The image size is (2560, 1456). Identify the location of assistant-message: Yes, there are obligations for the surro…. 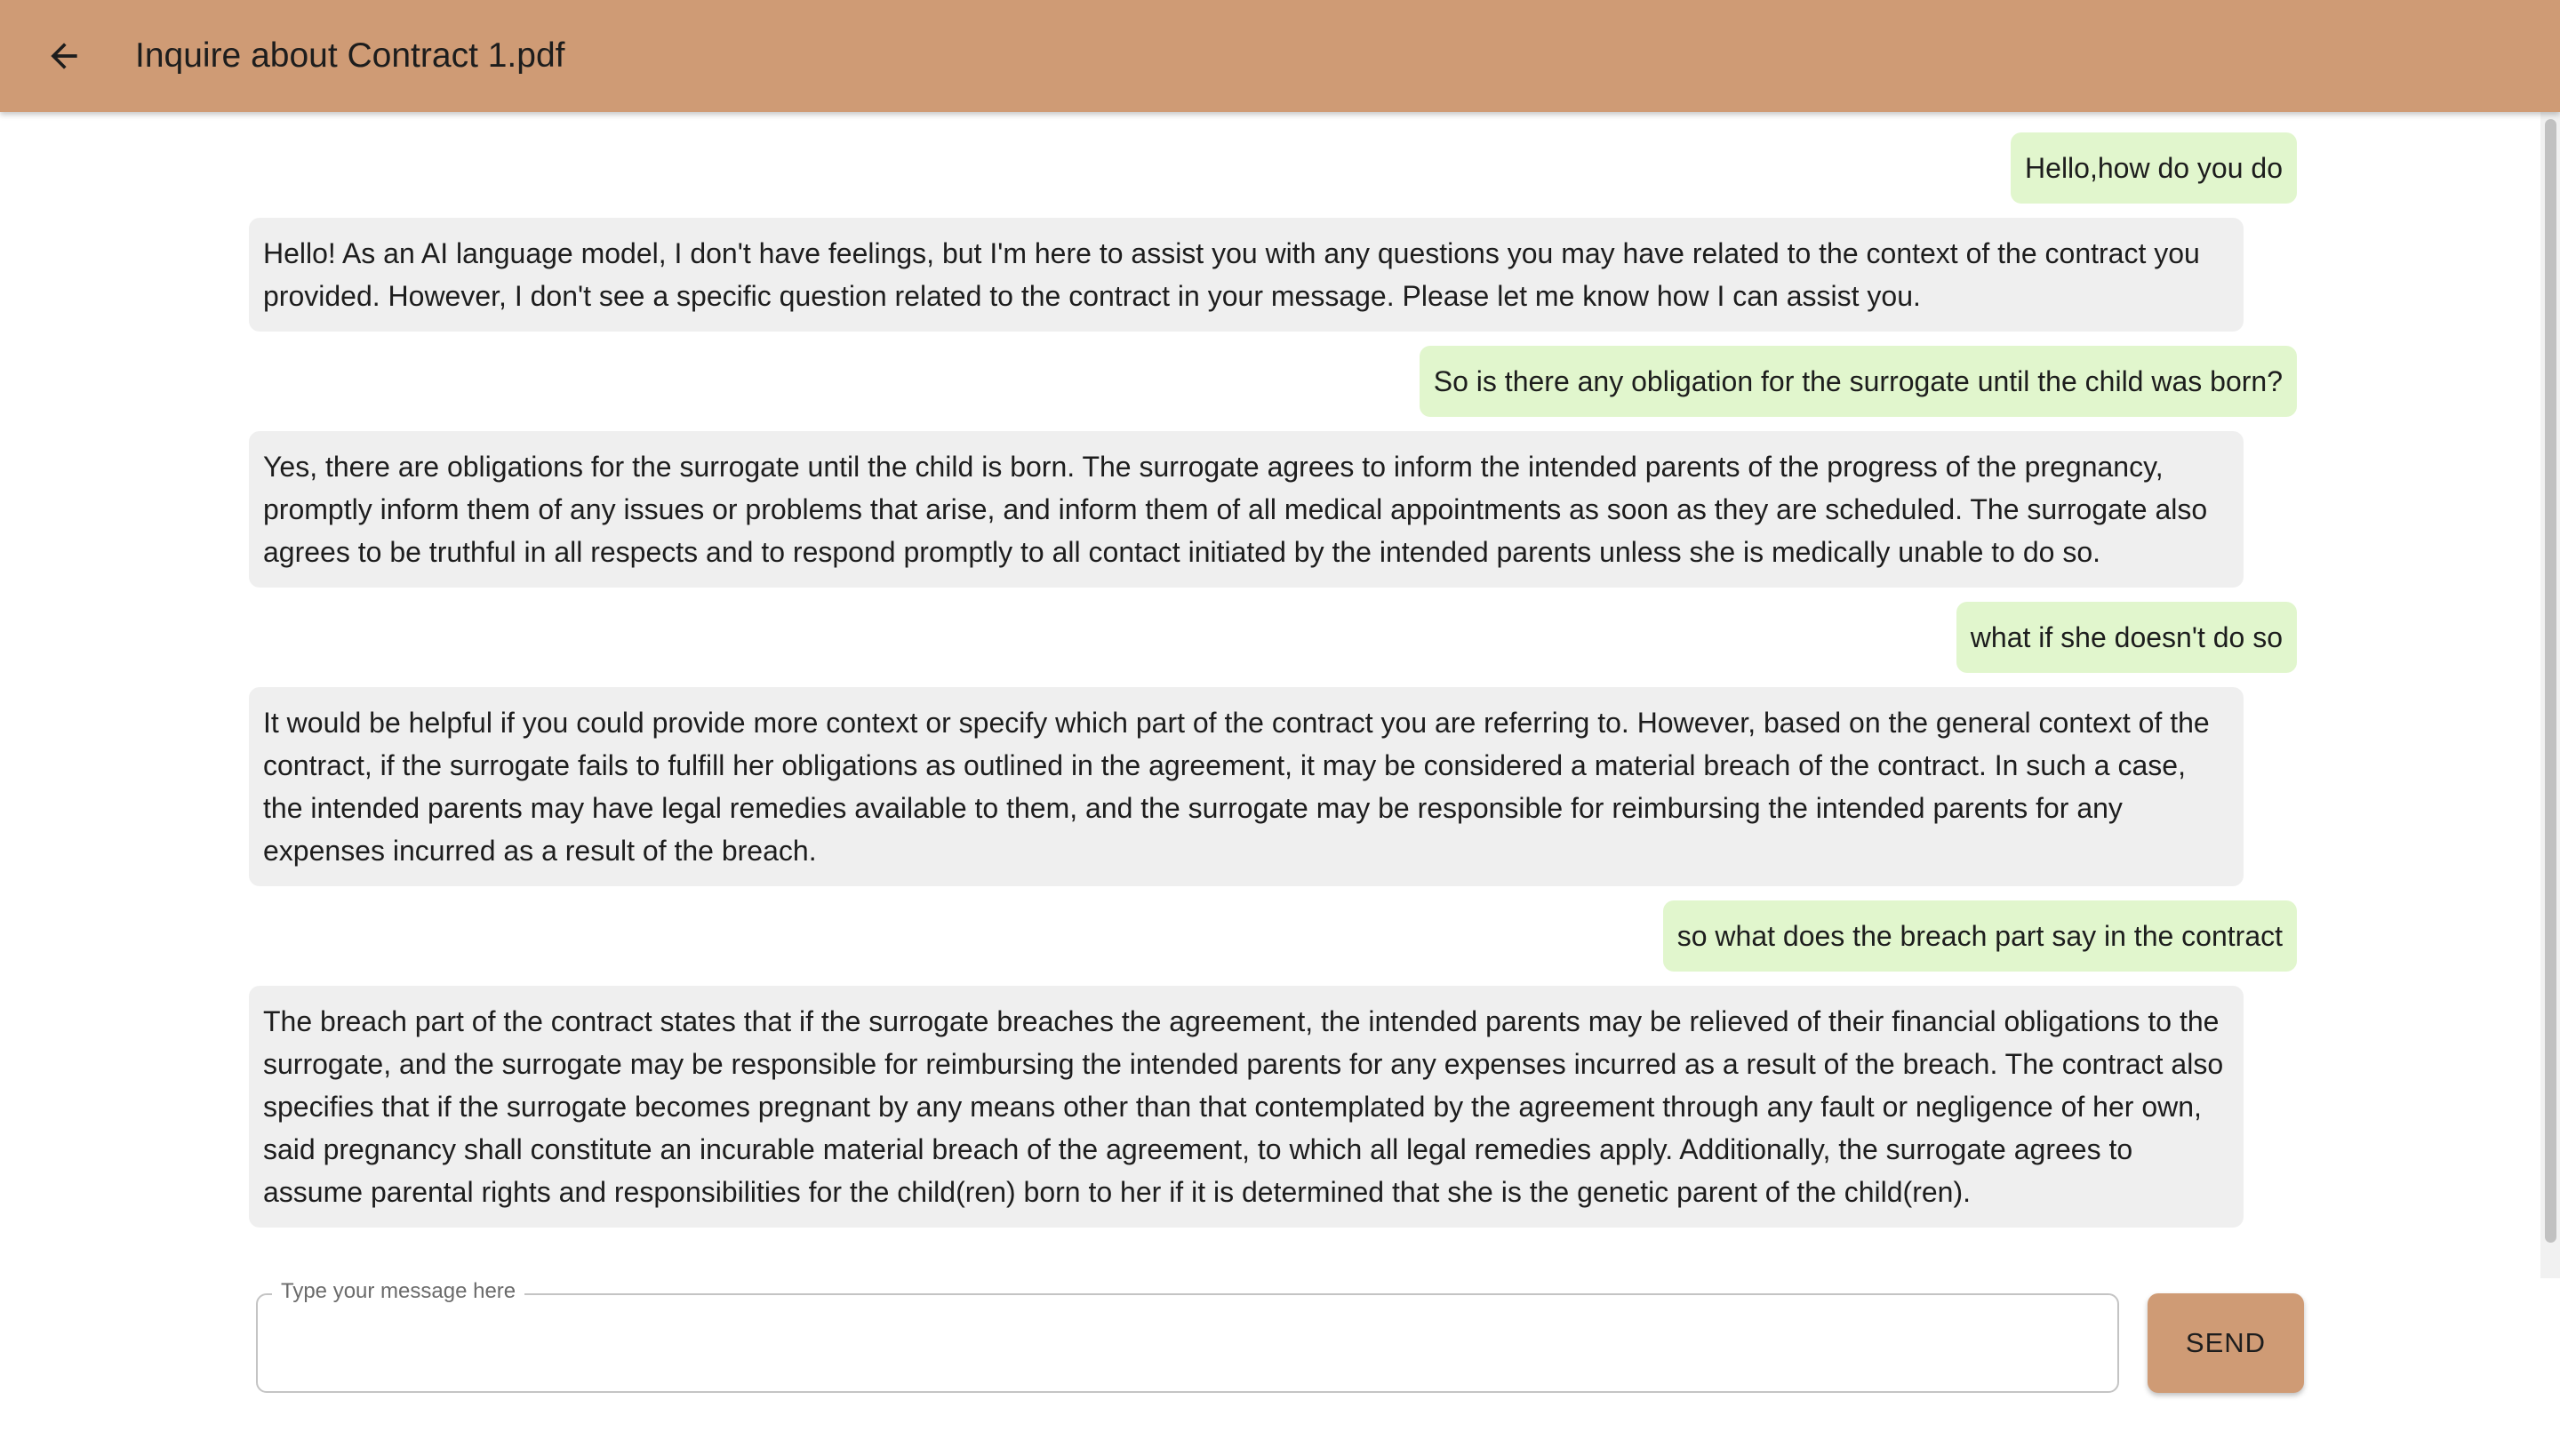
(1246, 509).